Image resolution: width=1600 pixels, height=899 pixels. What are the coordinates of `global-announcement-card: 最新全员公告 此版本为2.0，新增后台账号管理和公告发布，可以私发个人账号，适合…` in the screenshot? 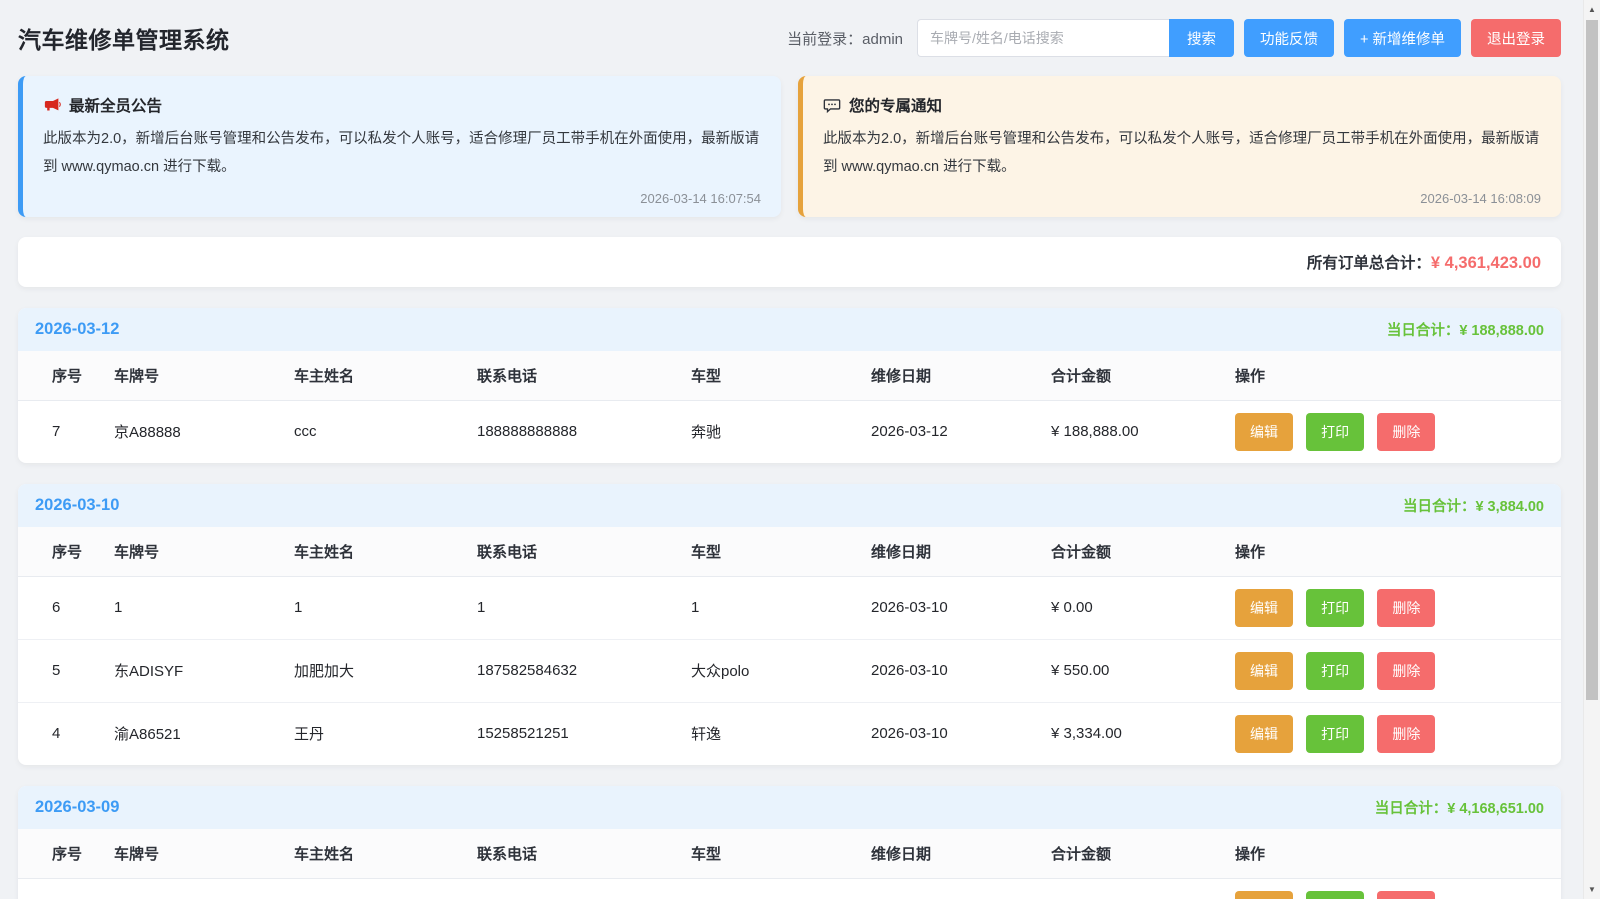 It's located at (399, 146).